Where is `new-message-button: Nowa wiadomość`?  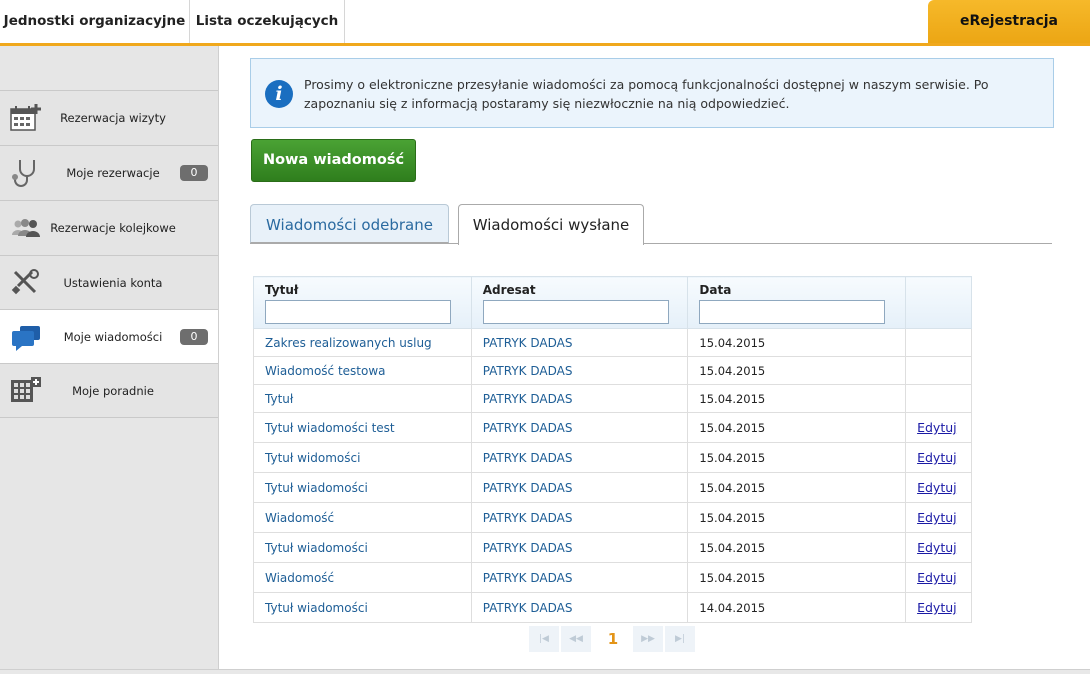 new-message-button: Nowa wiadomość is located at coordinates (333, 160).